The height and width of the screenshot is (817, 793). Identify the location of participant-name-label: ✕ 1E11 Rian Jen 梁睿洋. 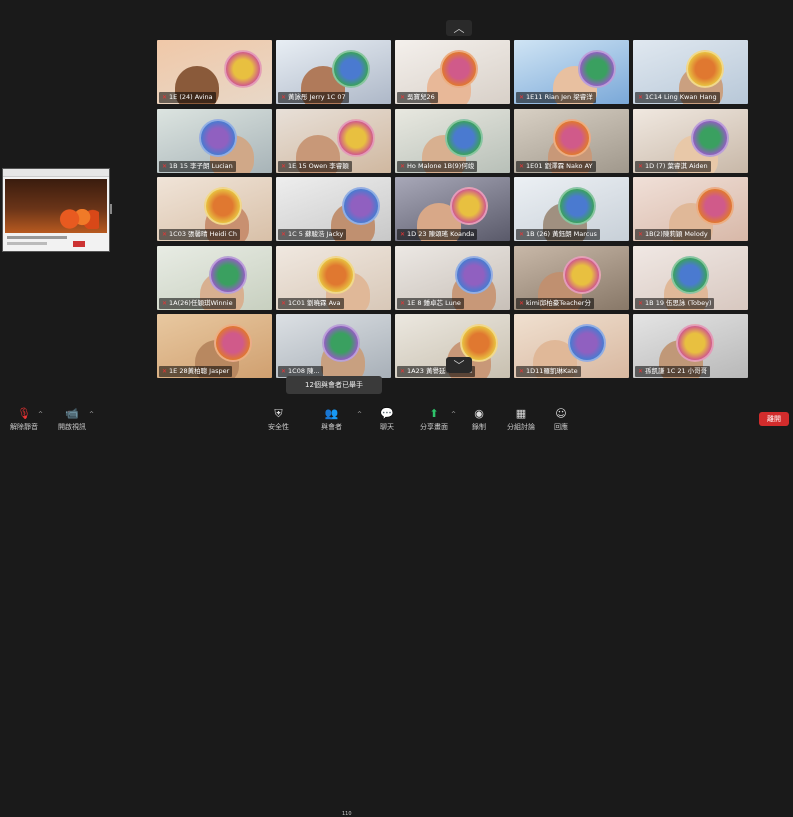
(556, 97).